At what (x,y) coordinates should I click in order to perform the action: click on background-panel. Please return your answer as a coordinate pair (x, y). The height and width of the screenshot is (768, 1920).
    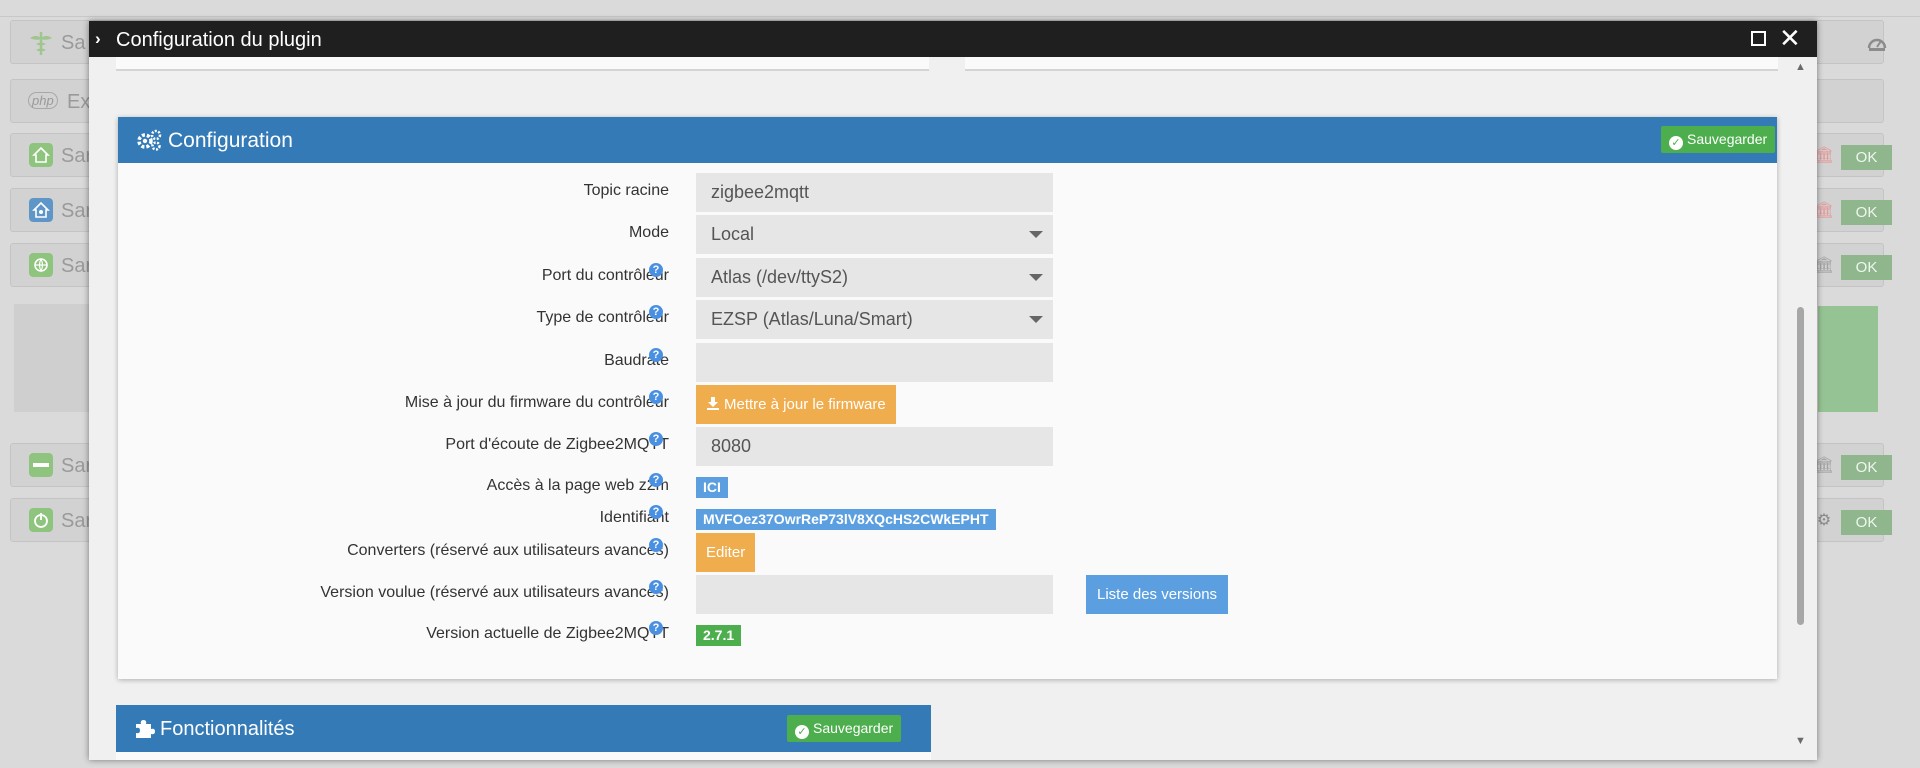
    Looking at the image, I should click on (54, 358).